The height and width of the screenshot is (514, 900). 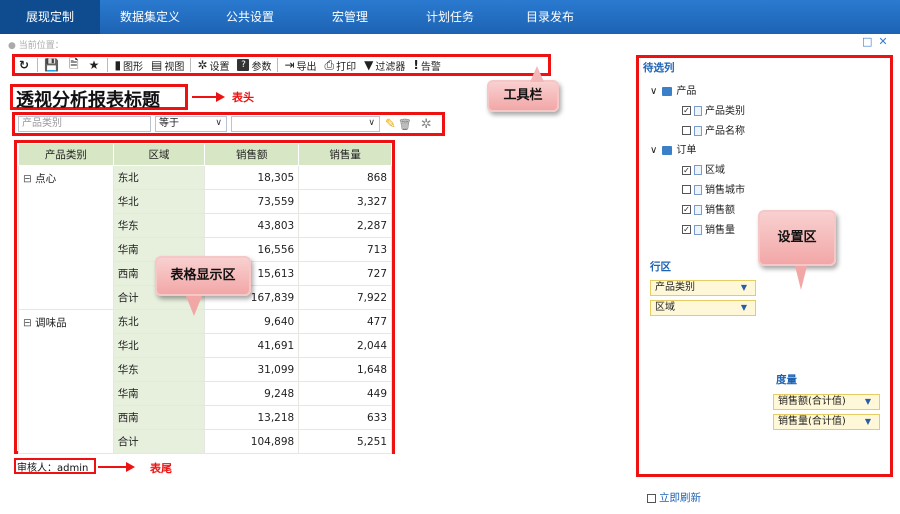 What do you see at coordinates (252, 177) in the screenshot?
I see `amount-cell: 18,305` at bounding box center [252, 177].